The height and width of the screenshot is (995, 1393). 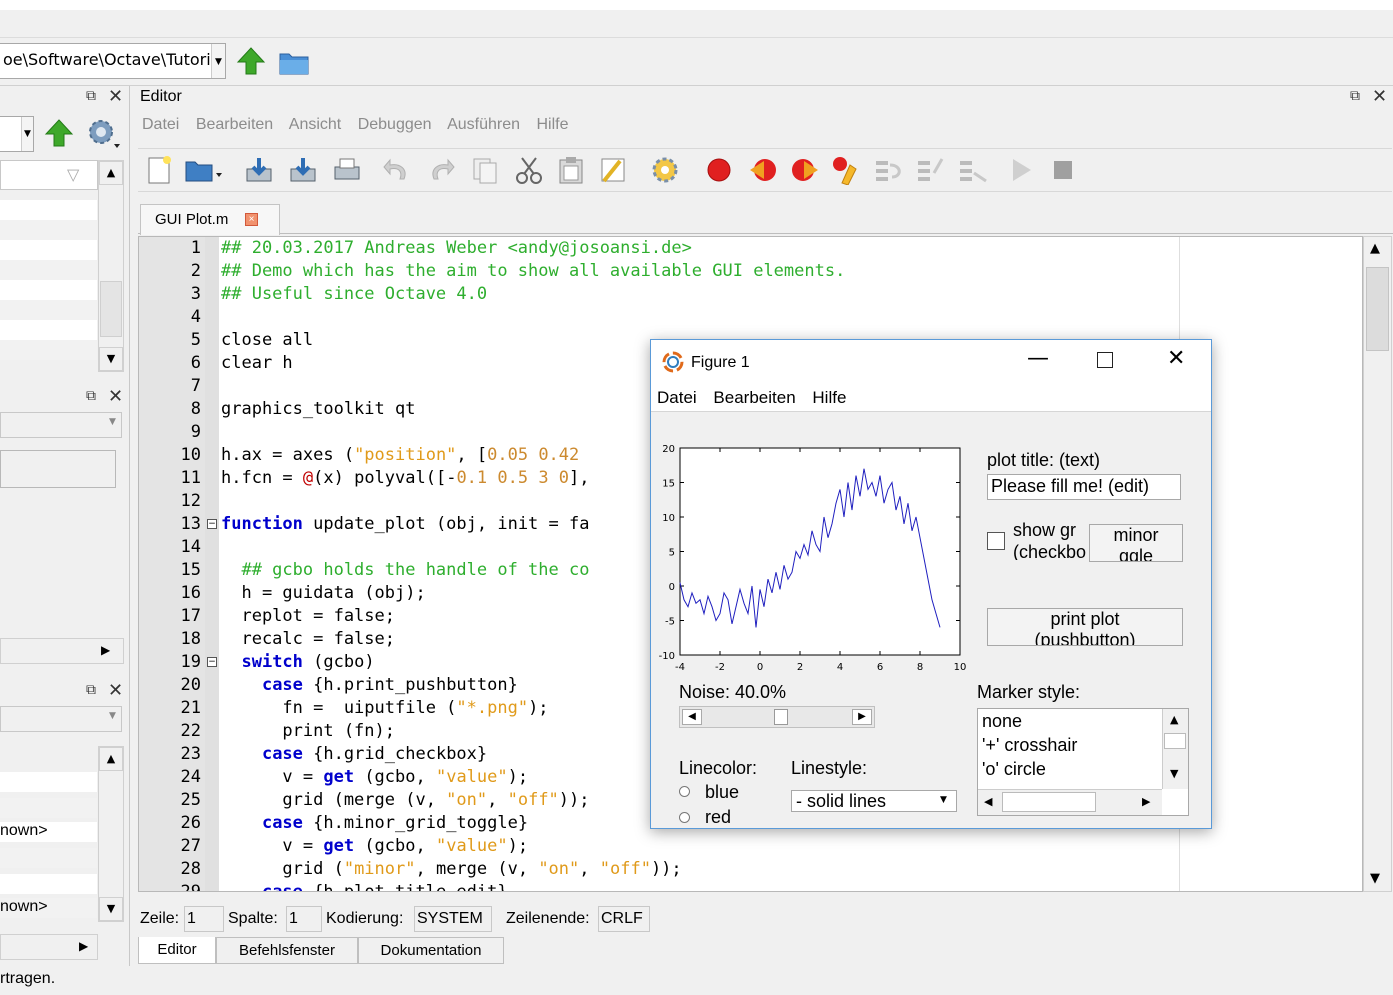 What do you see at coordinates (805, 170) in the screenshot?
I see `next-breakpoint-icon` at bounding box center [805, 170].